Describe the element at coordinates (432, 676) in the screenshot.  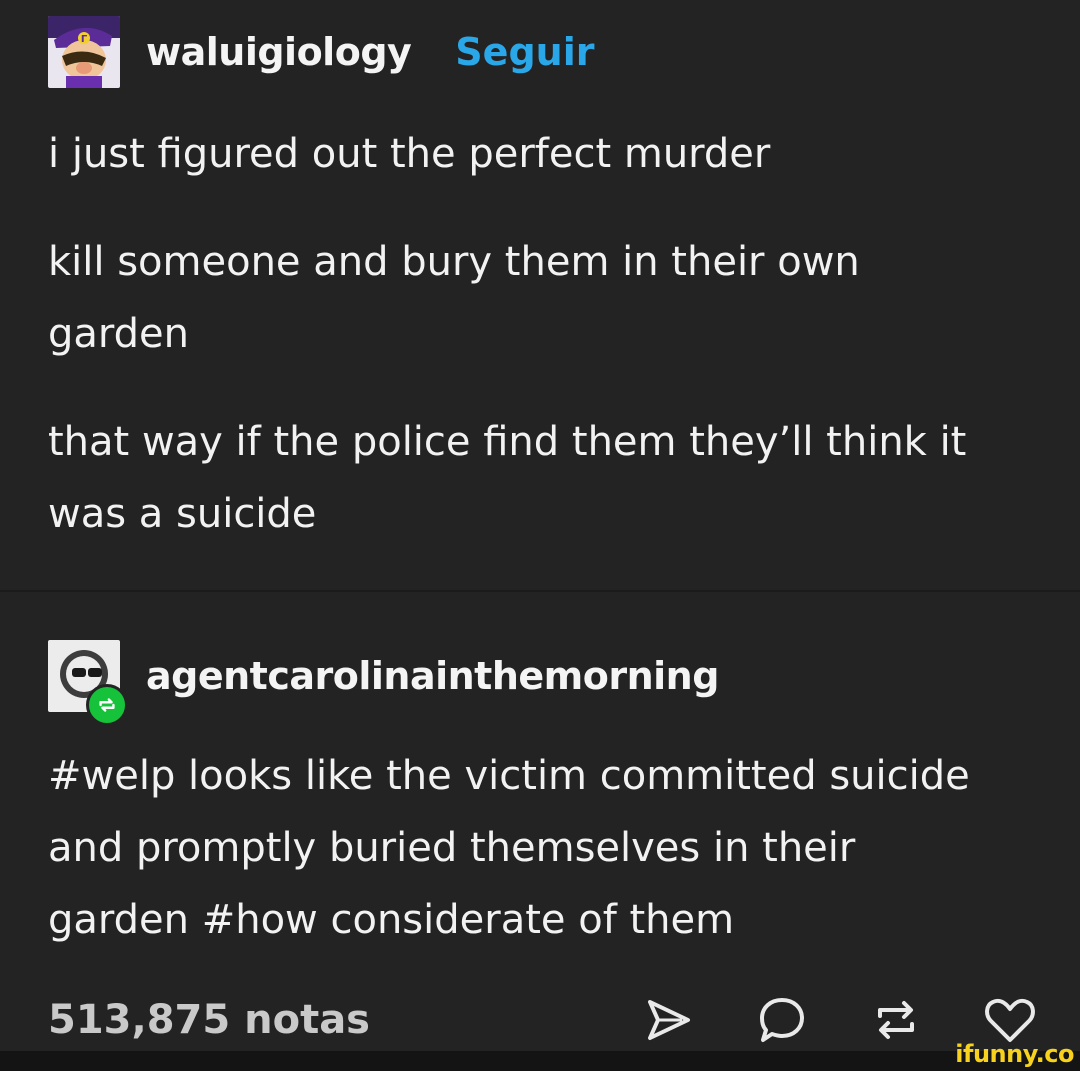
I see `reblog-username: agentcarolinainthemorning` at that location.